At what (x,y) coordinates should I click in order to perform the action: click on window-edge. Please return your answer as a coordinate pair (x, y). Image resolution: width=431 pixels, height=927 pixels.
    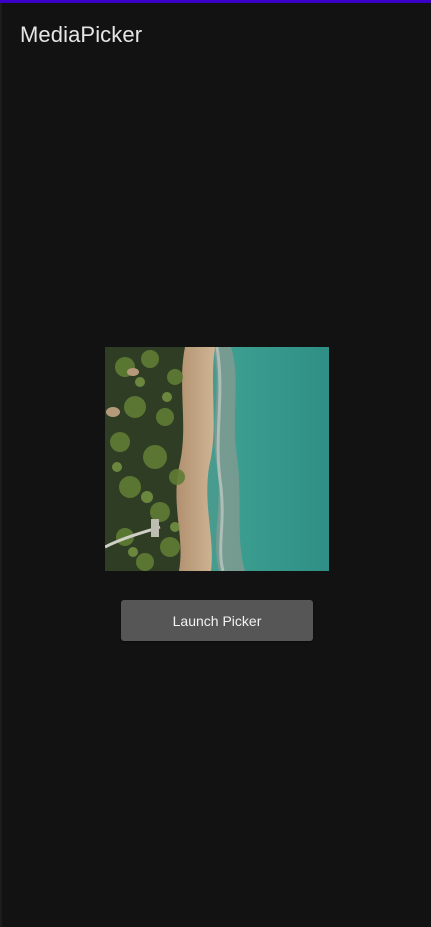
    Looking at the image, I should click on (1, 465).